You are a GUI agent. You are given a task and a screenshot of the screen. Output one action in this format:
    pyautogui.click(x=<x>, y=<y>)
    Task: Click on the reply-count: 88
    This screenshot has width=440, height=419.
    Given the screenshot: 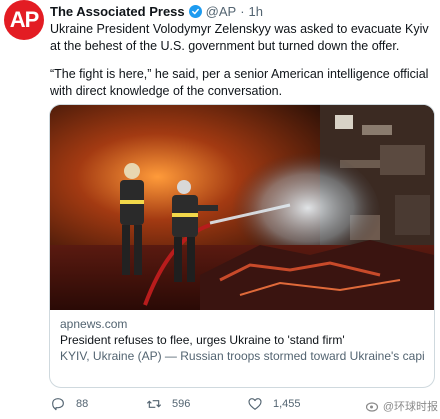 What is the action you would take?
    pyautogui.click(x=82, y=404)
    